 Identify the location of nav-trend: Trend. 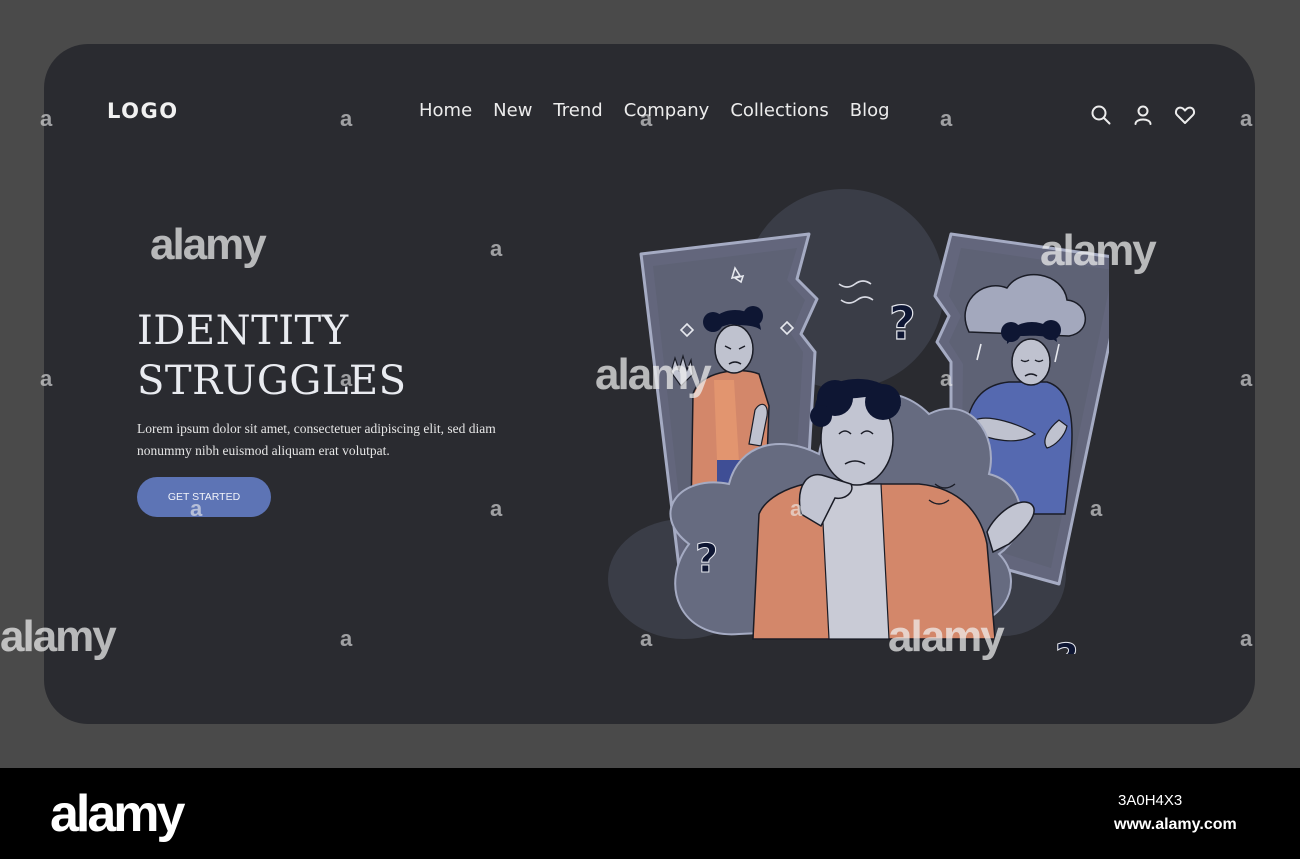
(577, 110).